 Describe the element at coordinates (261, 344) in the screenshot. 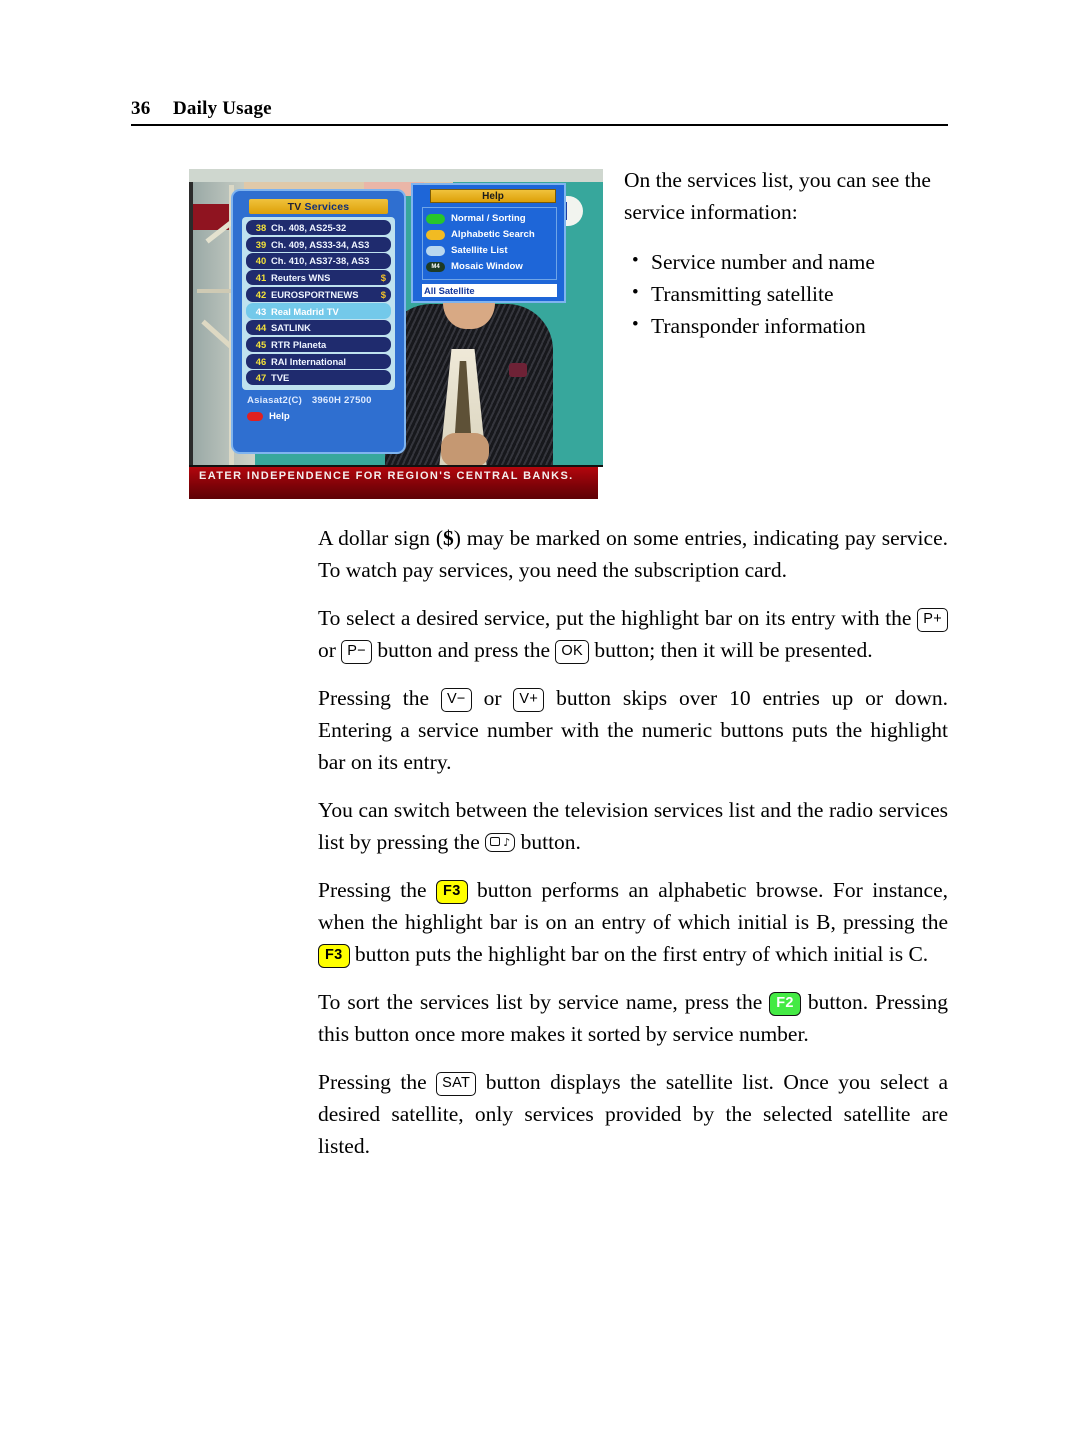

I see `service-number: 45` at that location.